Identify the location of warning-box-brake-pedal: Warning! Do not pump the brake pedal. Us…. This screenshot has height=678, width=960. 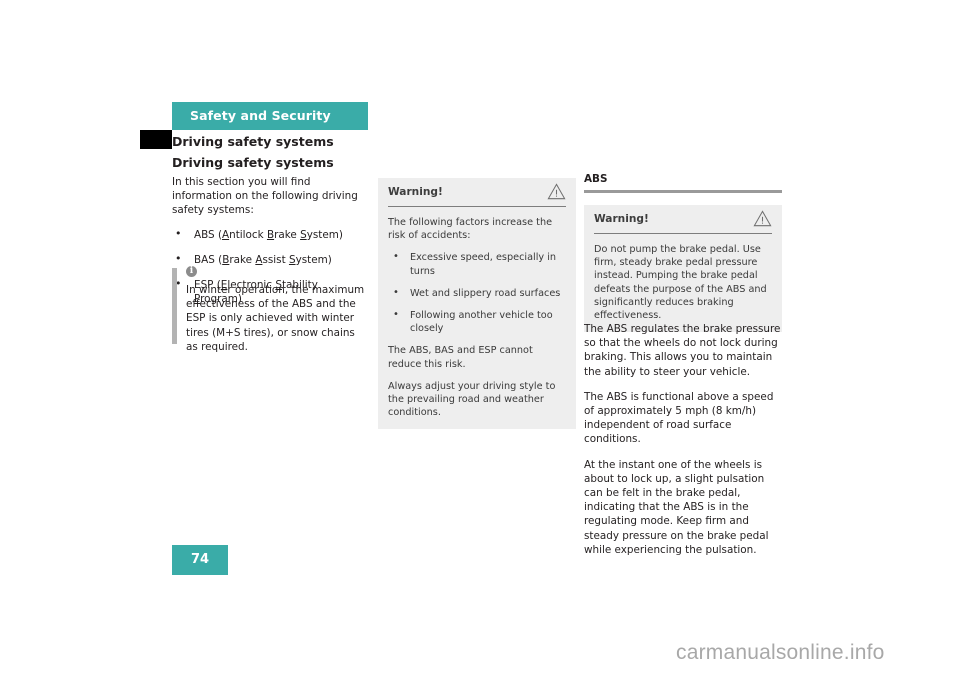
(683, 269).